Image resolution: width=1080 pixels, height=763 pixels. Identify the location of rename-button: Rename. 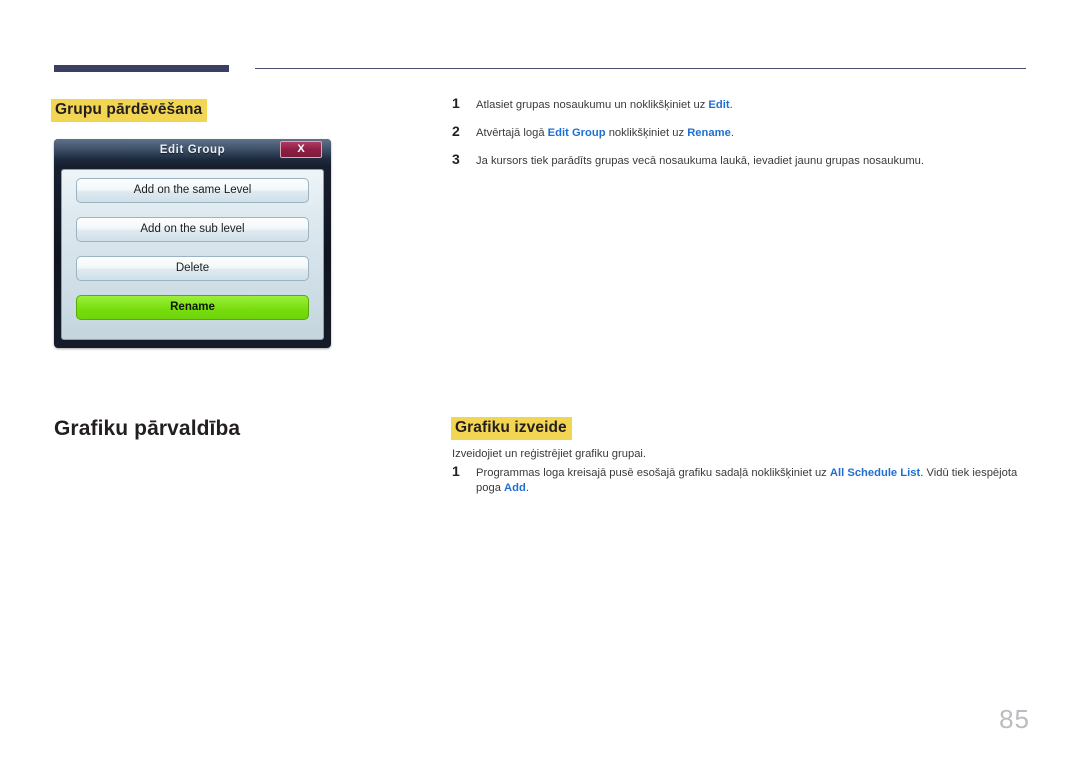
(192, 307).